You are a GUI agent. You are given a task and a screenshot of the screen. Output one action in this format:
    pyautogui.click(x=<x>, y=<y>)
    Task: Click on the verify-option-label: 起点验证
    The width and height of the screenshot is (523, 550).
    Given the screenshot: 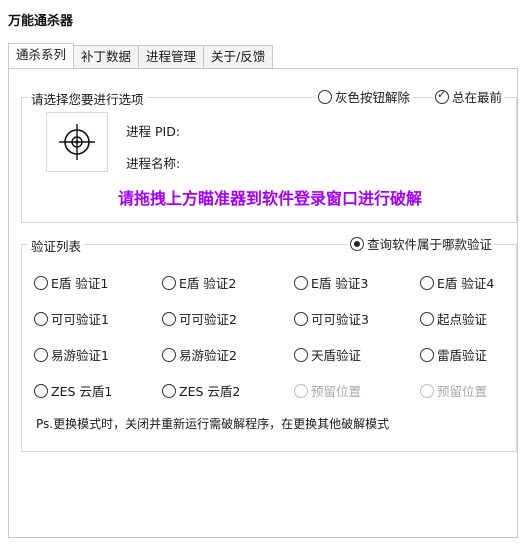 What is the action you would take?
    pyautogui.click(x=462, y=319)
    